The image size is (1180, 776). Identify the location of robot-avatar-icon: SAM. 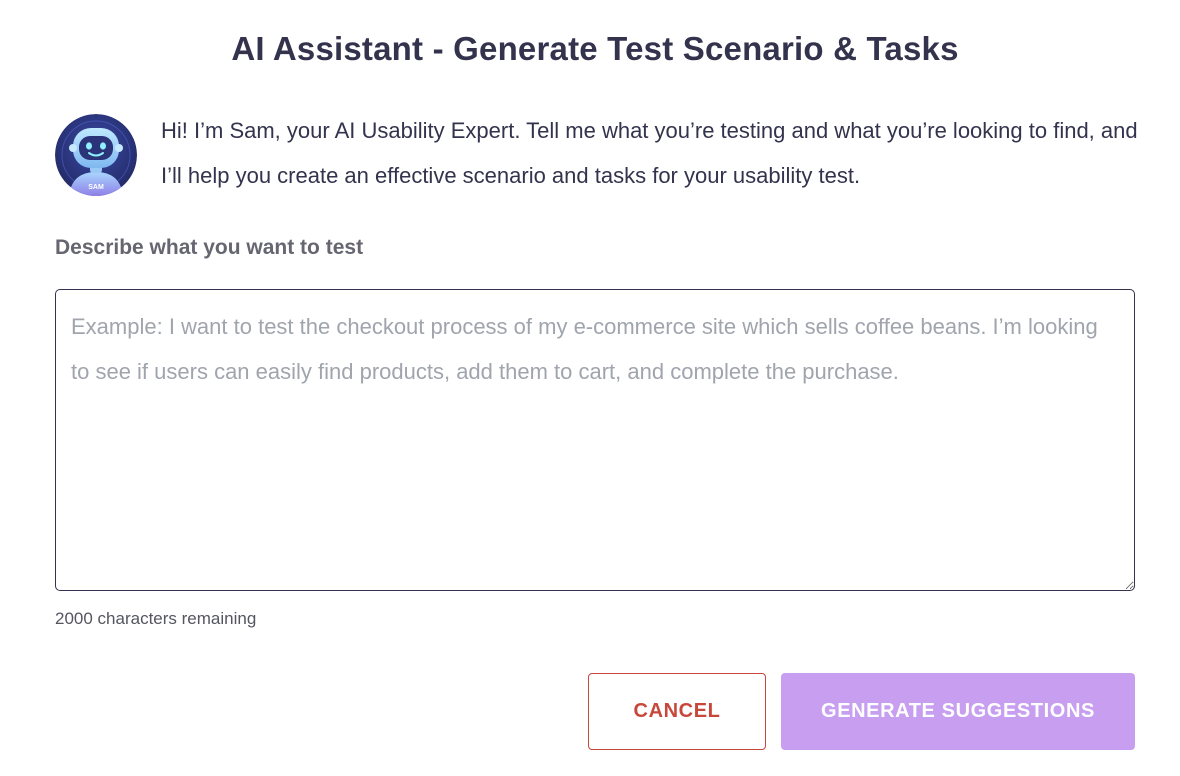
(96, 155).